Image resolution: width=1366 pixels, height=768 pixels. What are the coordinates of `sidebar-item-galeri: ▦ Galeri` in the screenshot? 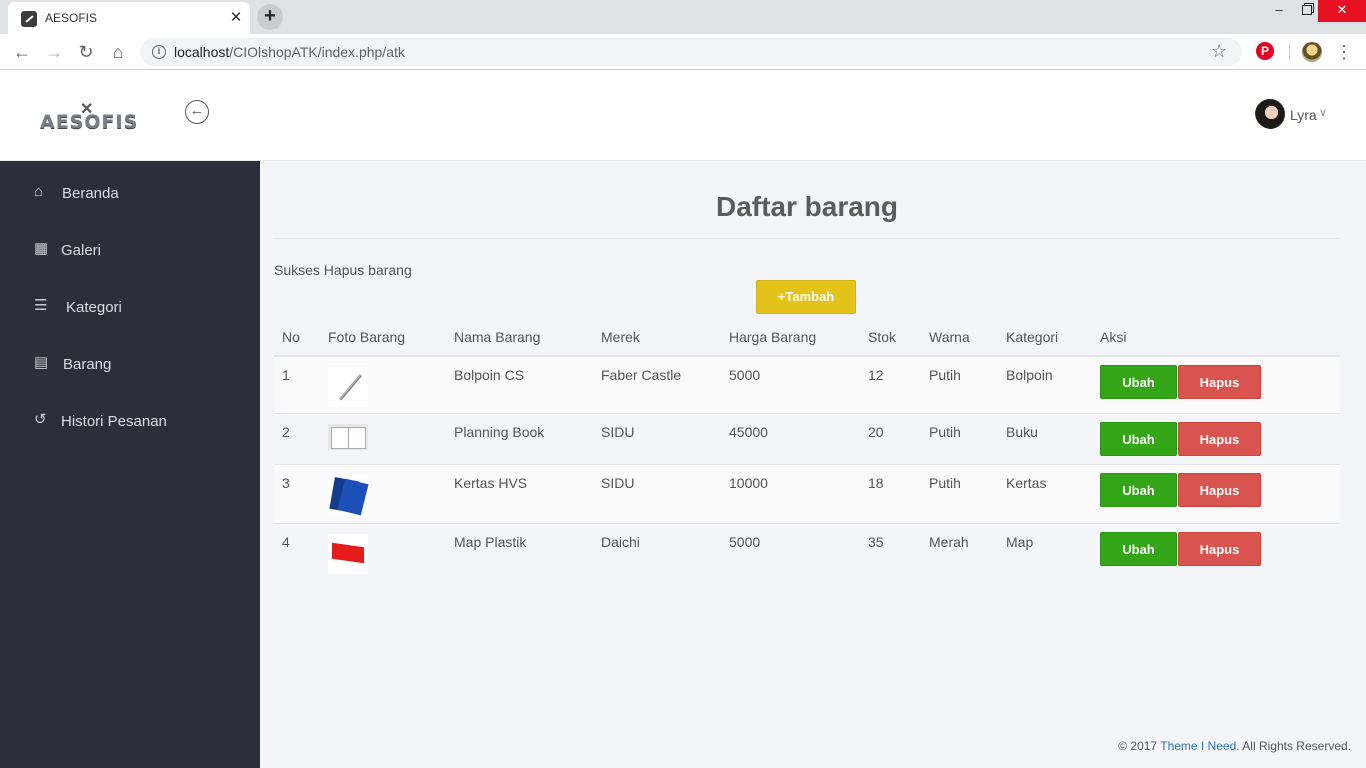 It's located at (130, 250).